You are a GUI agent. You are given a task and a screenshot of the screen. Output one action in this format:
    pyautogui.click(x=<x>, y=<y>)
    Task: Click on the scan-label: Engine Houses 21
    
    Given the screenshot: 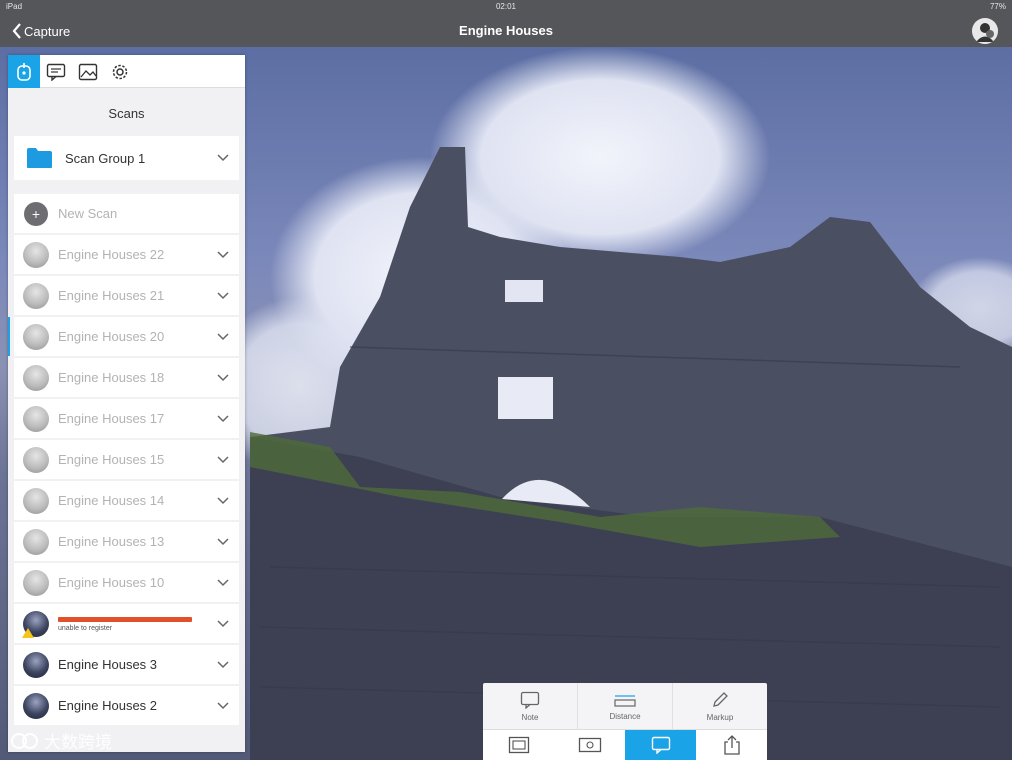 What is the action you would take?
    pyautogui.click(x=111, y=295)
    